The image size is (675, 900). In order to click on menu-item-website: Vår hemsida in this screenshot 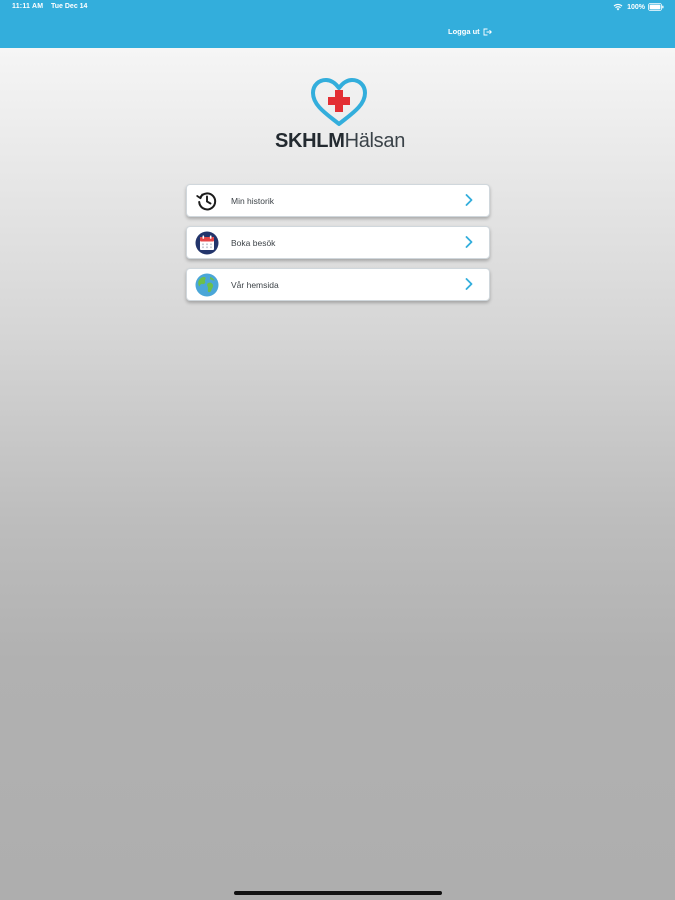, I will do `click(338, 284)`.